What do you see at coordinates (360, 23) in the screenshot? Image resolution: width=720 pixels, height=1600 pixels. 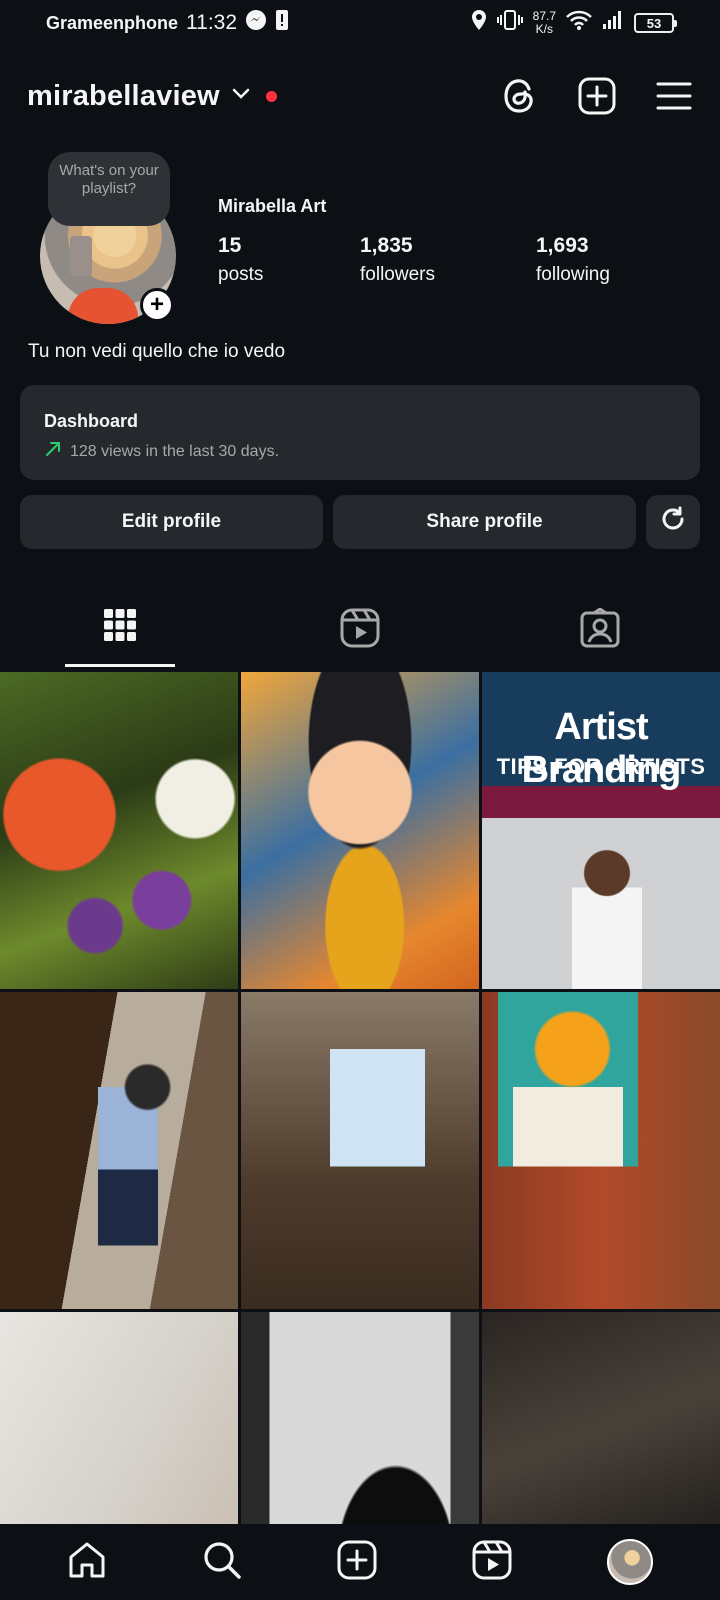 I see `status-bar: Grameenphone 11:32 87.7 K/s 53` at bounding box center [360, 23].